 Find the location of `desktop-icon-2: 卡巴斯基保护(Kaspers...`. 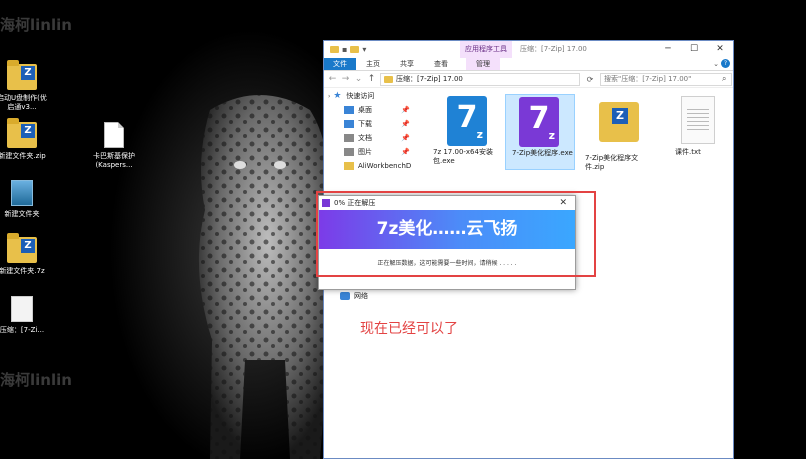

desktop-icon-2: 卡巴斯基保护(Kaspers... is located at coordinates (114, 146).